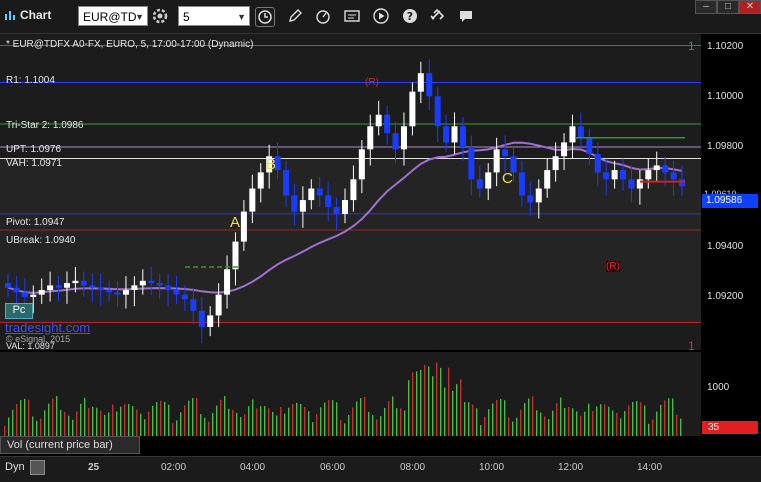 The height and width of the screenshot is (482, 761). Describe the element at coordinates (730, 201) in the screenshot. I see `last-price-tag: 1.09586` at that location.